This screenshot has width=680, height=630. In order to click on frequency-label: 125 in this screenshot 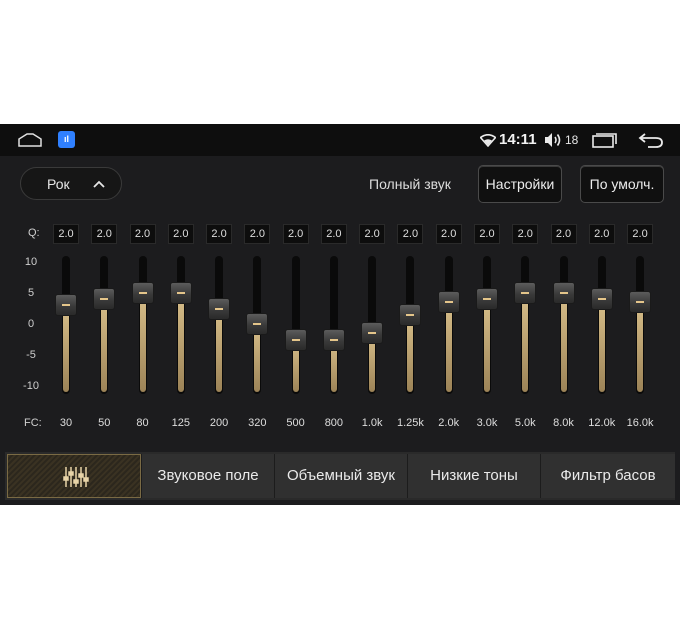, I will do `click(180, 423)`.